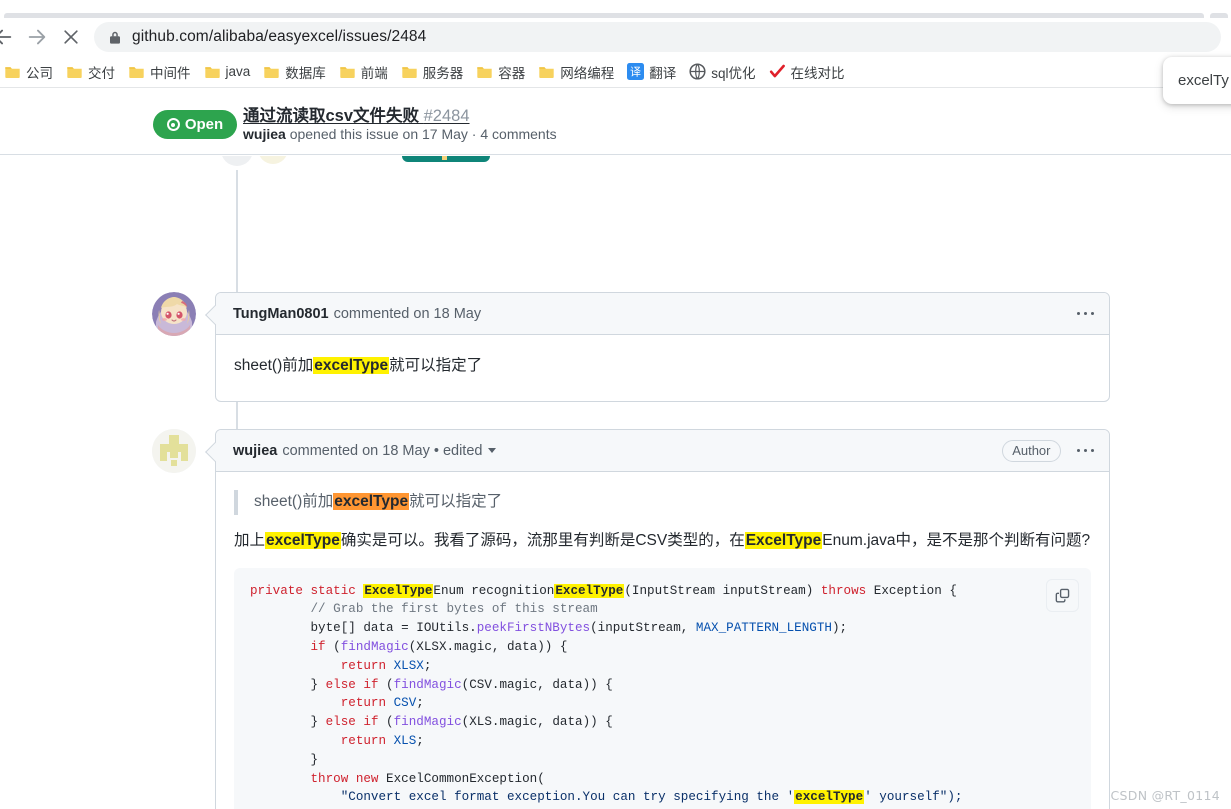 This screenshot has height=809, width=1231. What do you see at coordinates (1203, 80) in the screenshot?
I see `find-query-text: excelTy` at bounding box center [1203, 80].